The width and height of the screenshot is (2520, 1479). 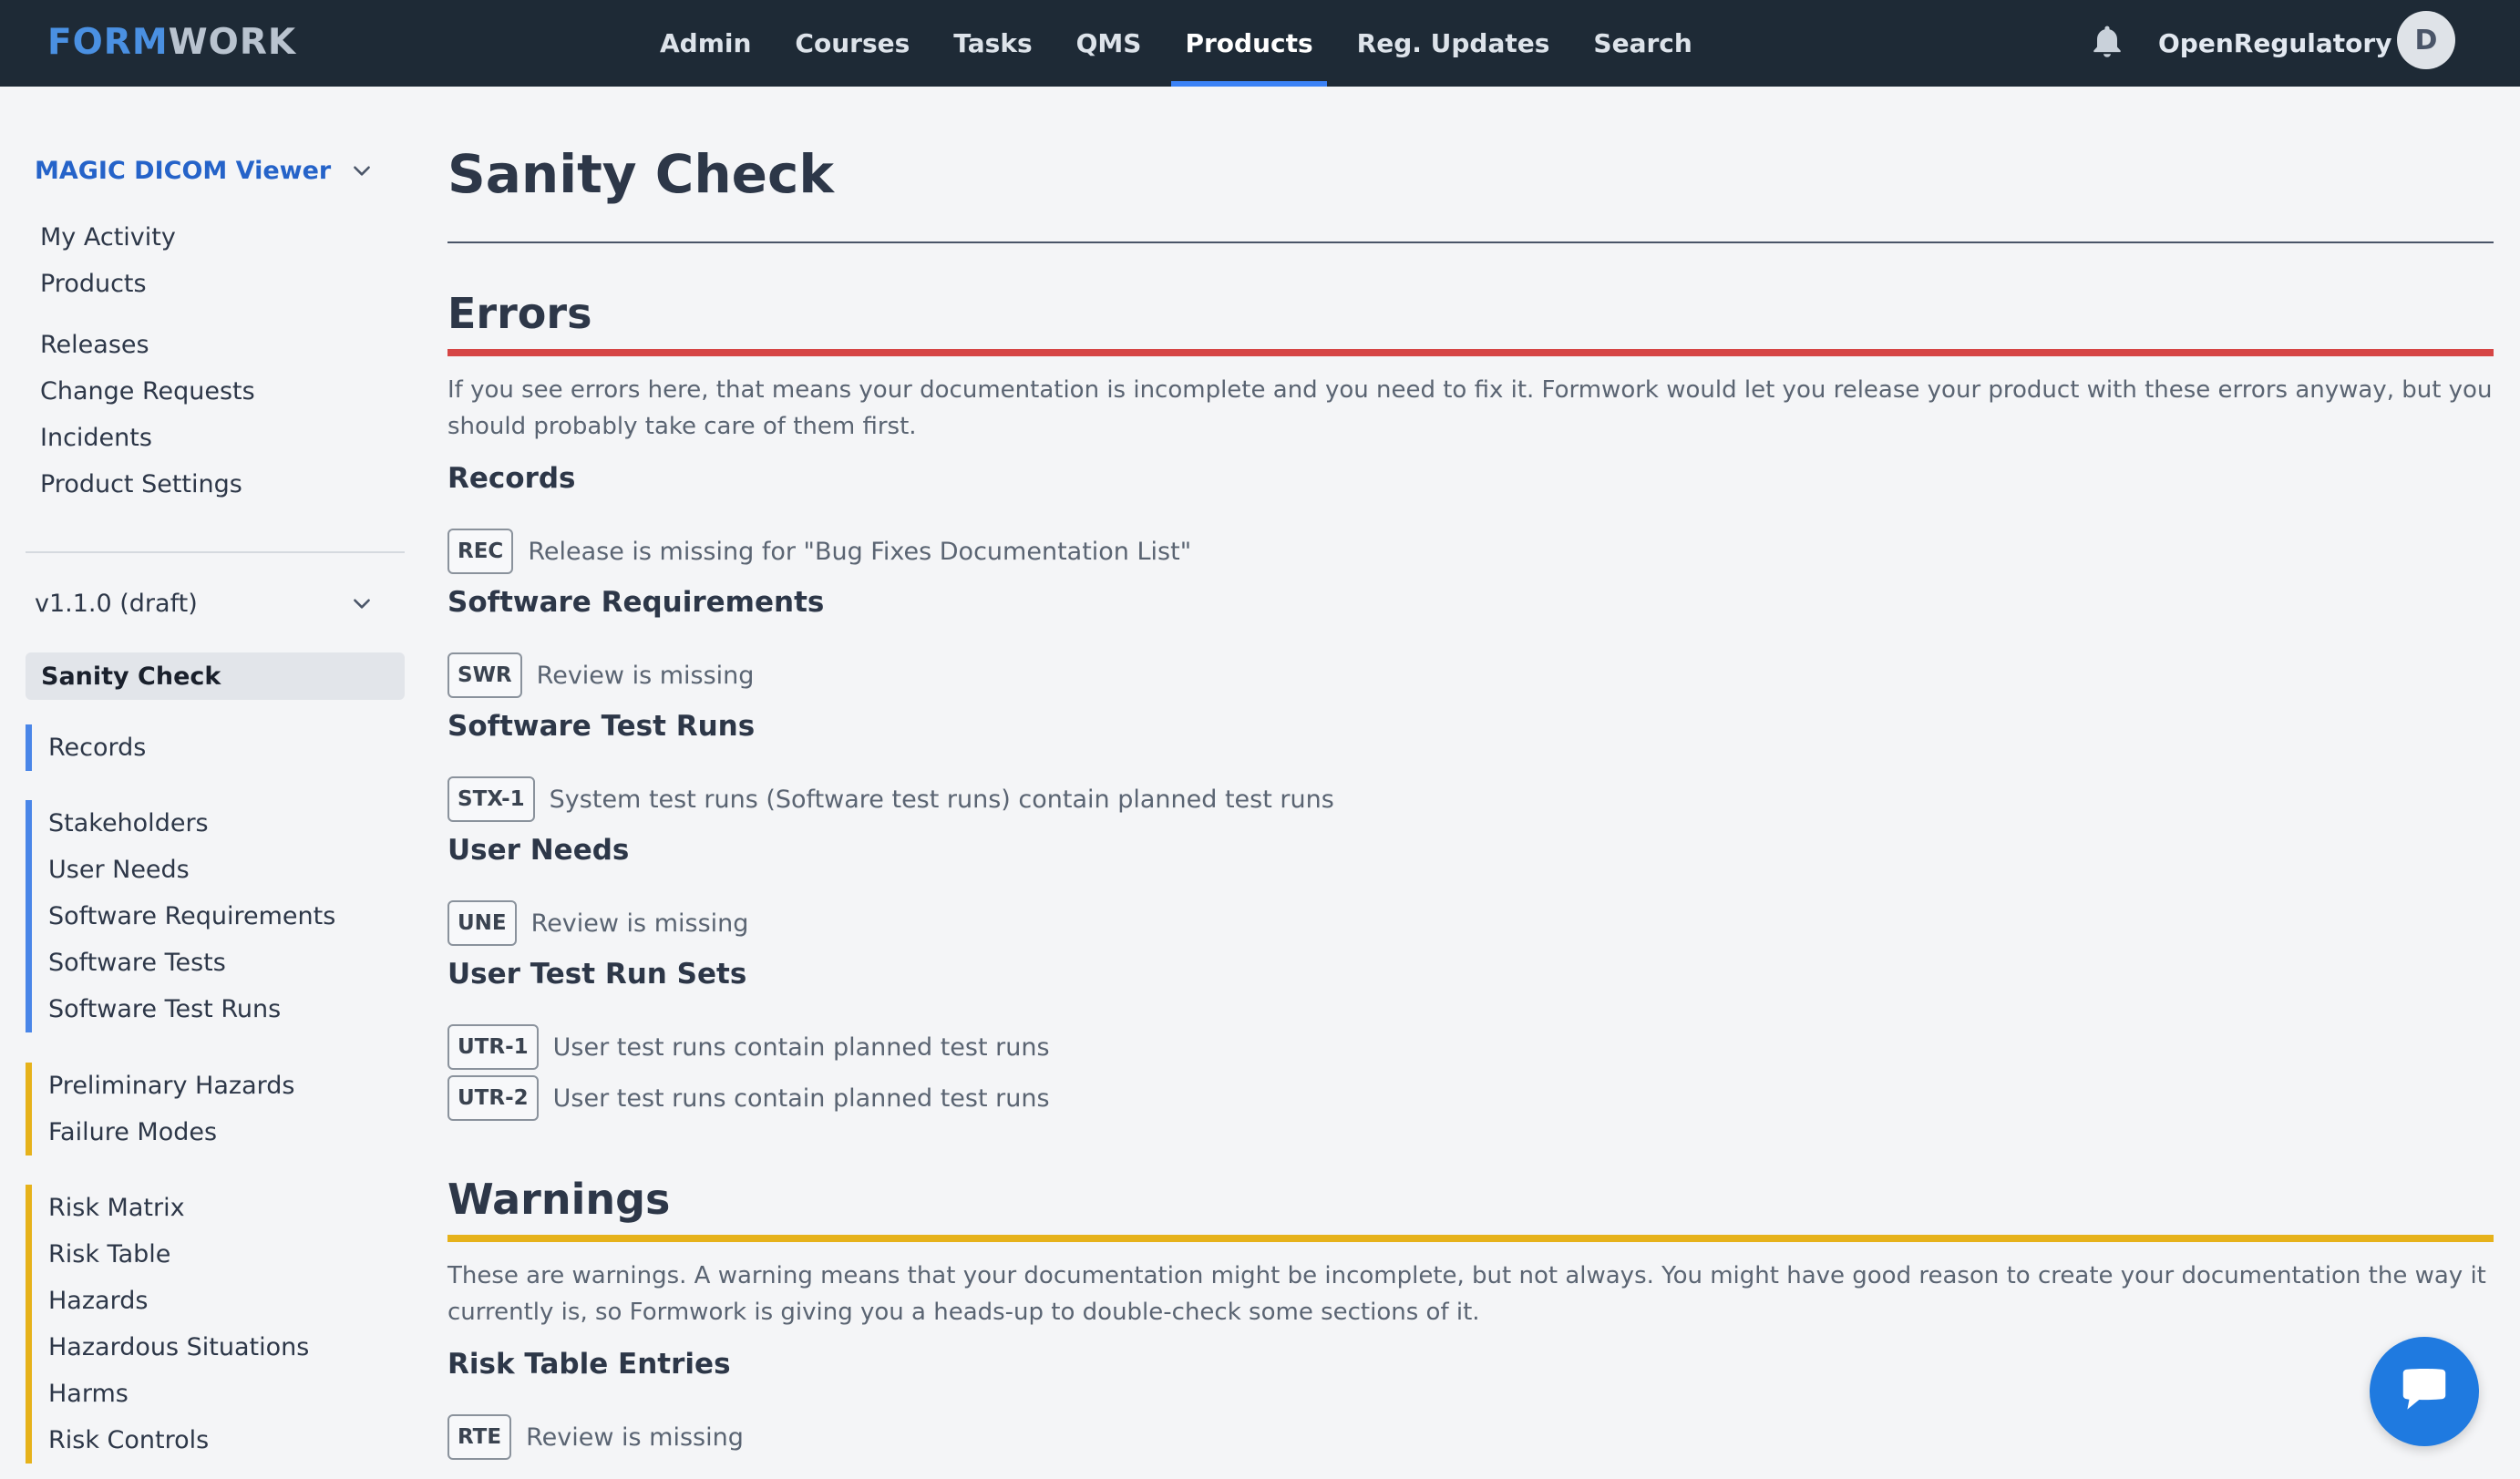 I want to click on sidebar-item-stakeholders: Stakeholders, so click(x=228, y=823).